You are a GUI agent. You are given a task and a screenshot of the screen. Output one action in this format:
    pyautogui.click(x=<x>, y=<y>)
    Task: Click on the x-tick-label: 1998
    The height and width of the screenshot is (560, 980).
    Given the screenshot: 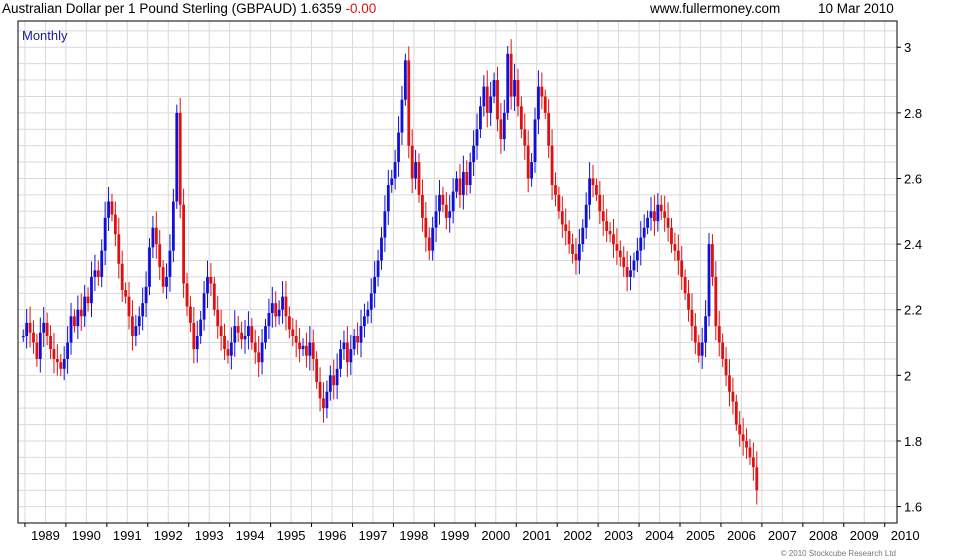 What is the action you would take?
    pyautogui.click(x=413, y=535)
    